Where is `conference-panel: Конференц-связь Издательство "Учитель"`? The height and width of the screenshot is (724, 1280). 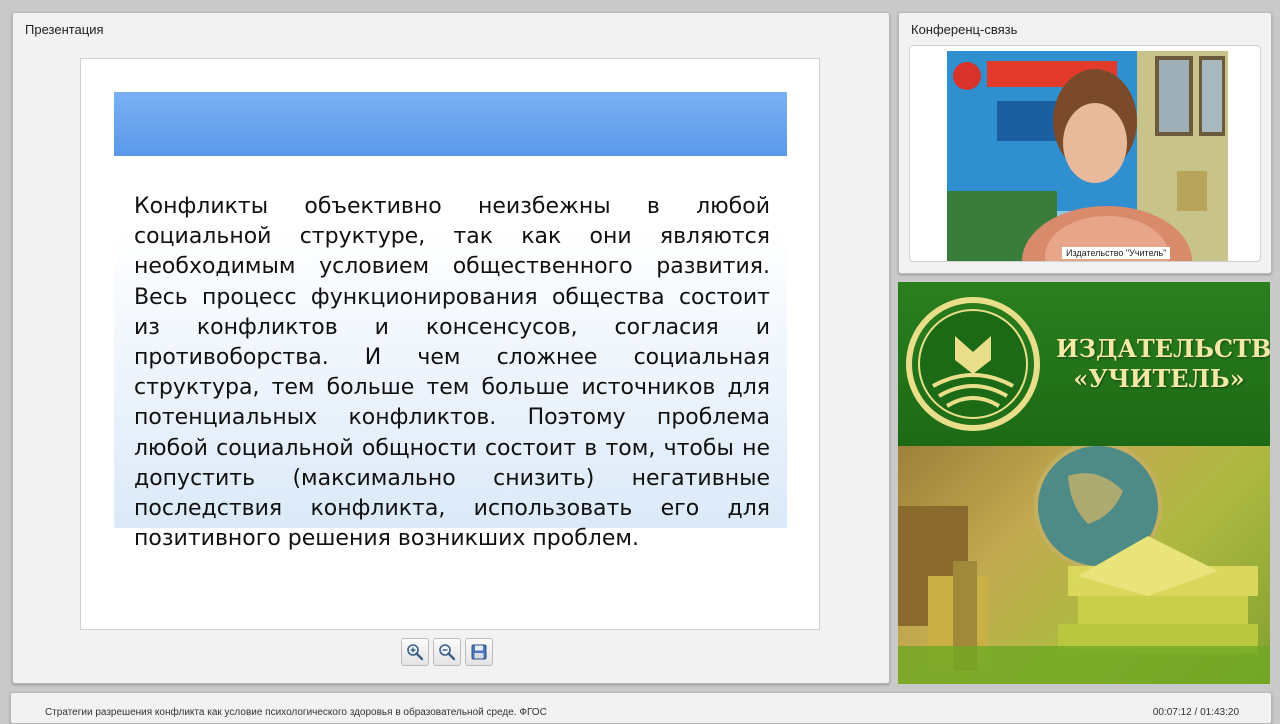 conference-panel: Конференц-связь Издательство "Учитель" is located at coordinates (1085, 143).